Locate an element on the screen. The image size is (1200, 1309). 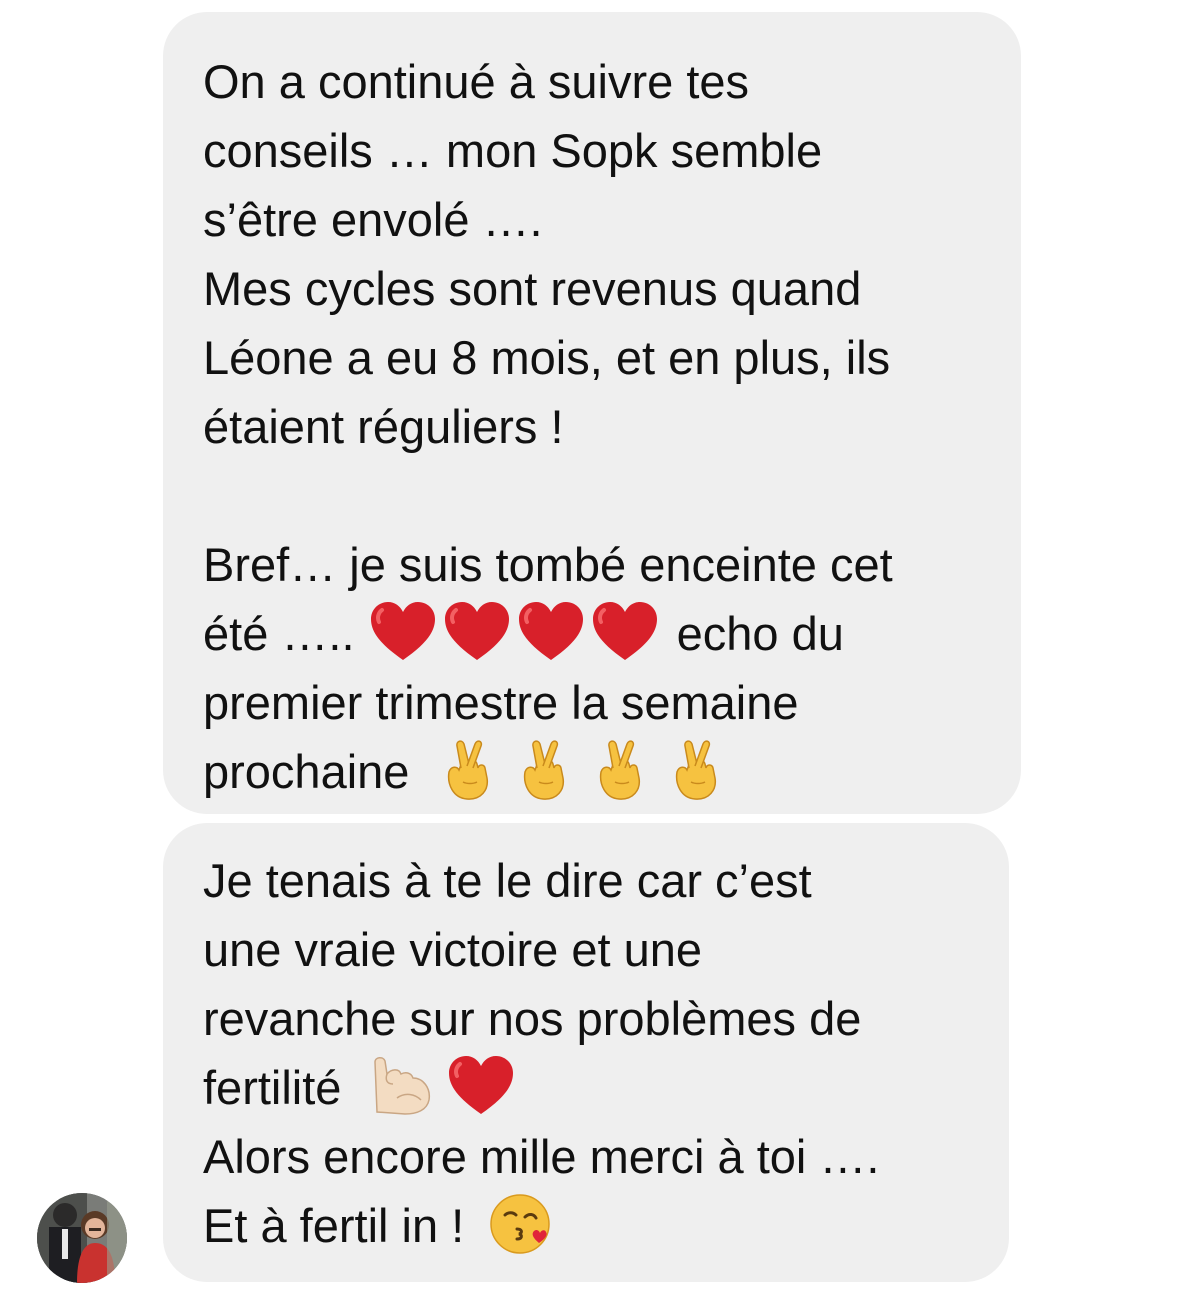
crossed-fingers-emoji-group is located at coordinates (582, 769).